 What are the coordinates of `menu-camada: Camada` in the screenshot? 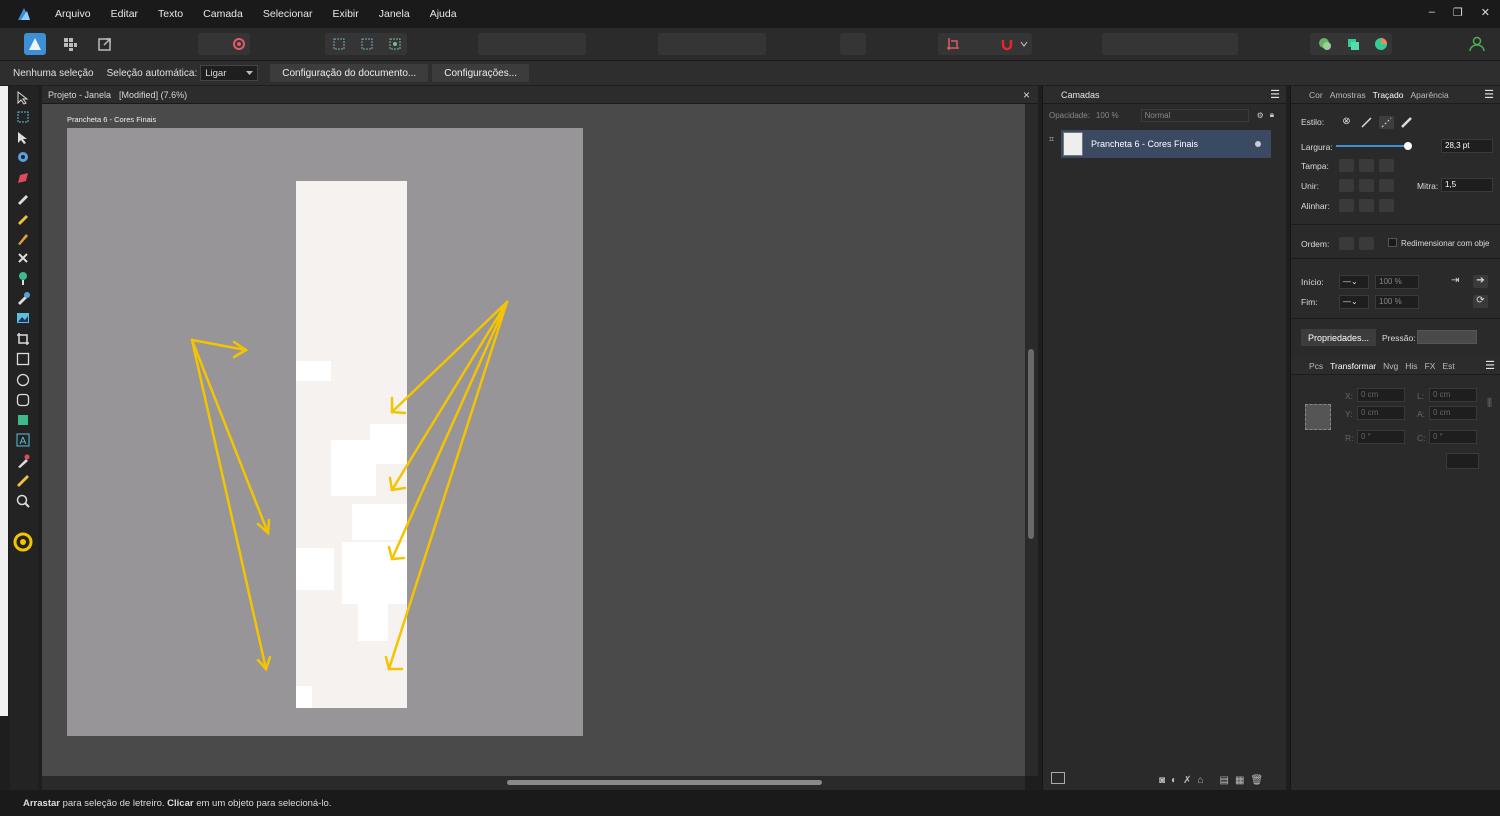 It's located at (223, 14).